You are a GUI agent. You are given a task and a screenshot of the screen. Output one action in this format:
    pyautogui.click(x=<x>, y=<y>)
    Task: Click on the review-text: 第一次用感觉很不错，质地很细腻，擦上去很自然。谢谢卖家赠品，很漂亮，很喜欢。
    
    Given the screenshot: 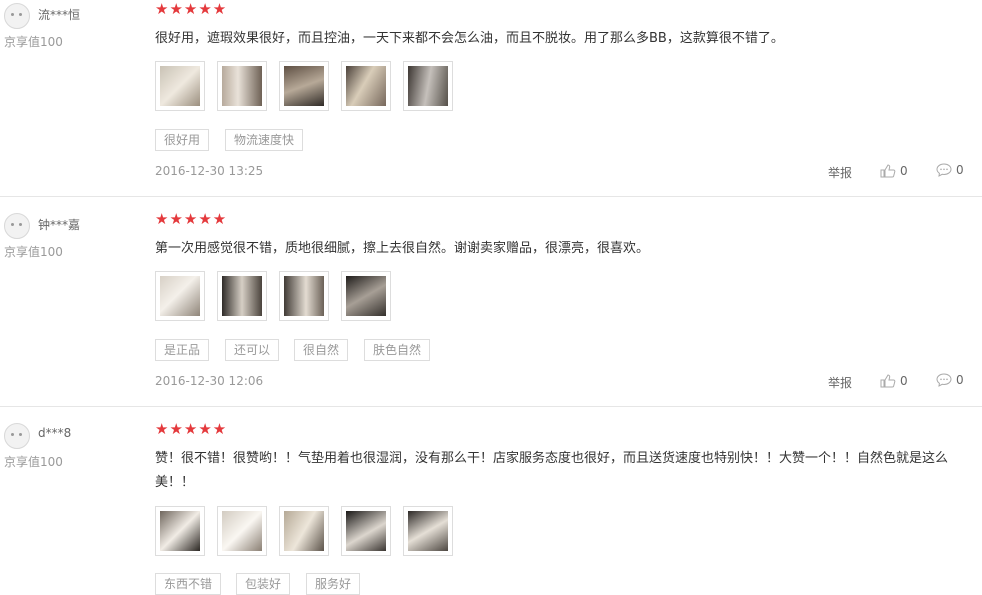 What is the action you would take?
    pyautogui.click(x=402, y=248)
    